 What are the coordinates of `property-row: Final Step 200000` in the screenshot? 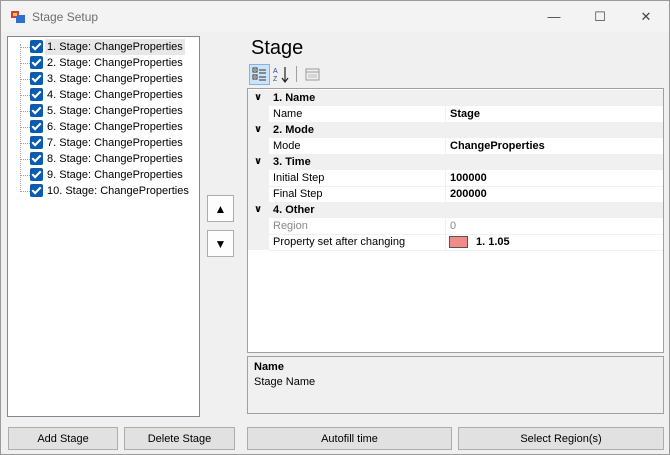 It's located at (455, 194).